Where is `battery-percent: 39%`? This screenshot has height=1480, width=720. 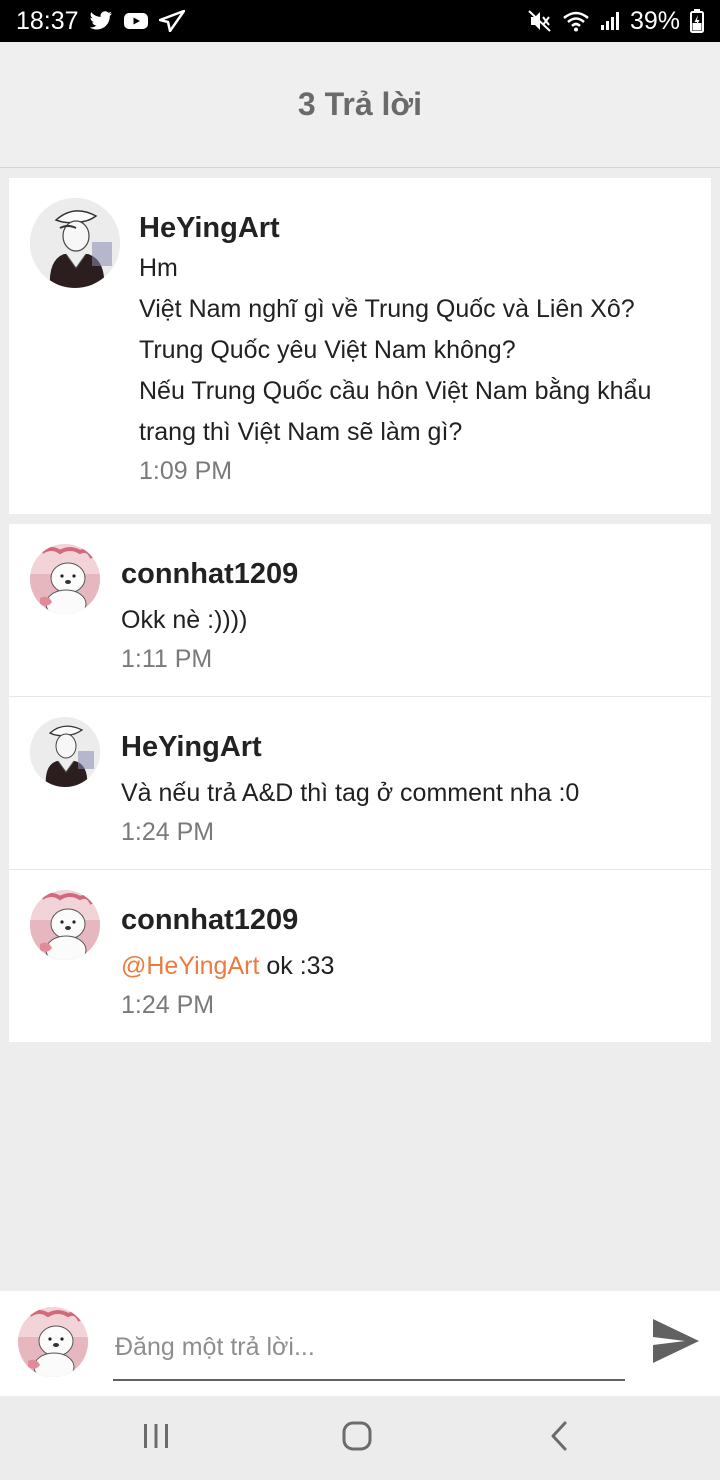
battery-percent: 39% is located at coordinates (654, 20).